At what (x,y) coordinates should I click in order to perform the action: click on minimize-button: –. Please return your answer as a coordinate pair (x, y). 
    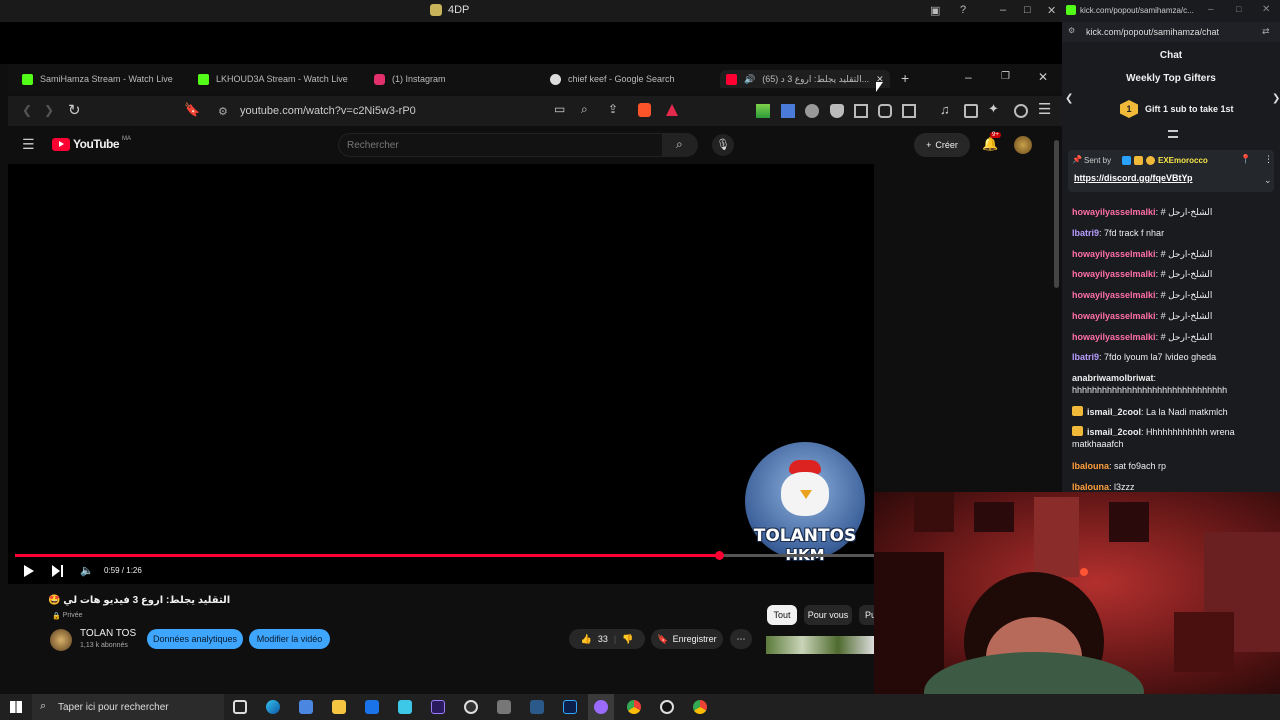
    Looking at the image, I should click on (1003, 10).